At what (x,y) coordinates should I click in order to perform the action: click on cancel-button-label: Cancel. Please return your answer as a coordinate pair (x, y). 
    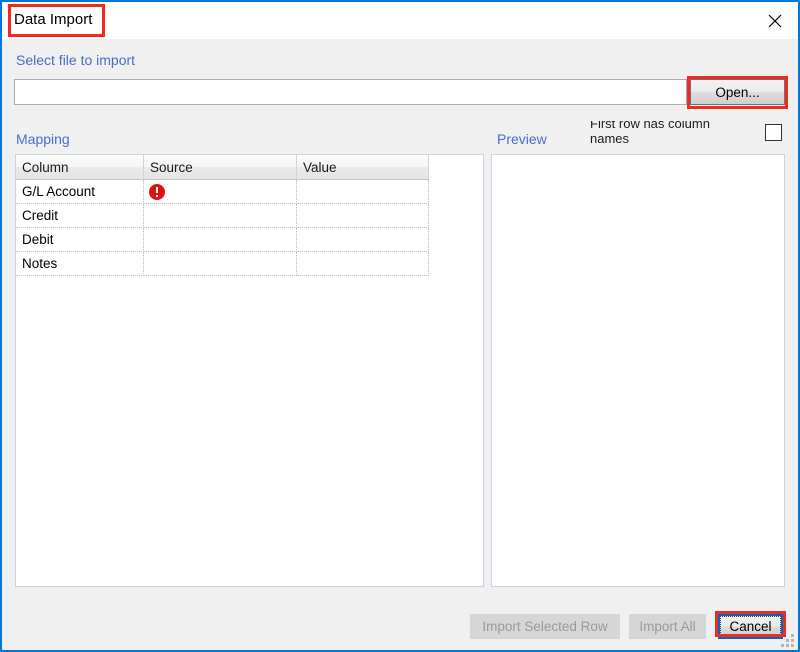
    Looking at the image, I should click on (750, 626).